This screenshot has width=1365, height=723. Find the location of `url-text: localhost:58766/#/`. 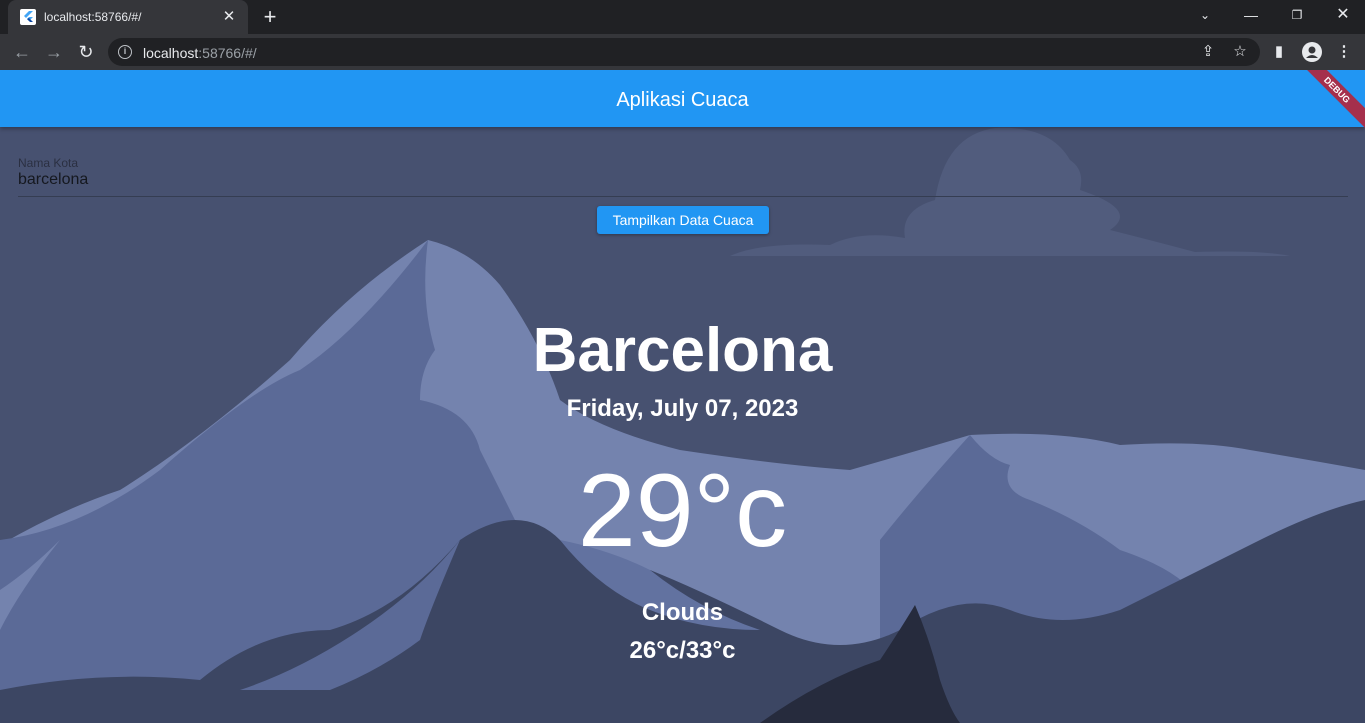

url-text: localhost:58766/#/ is located at coordinates (200, 53).